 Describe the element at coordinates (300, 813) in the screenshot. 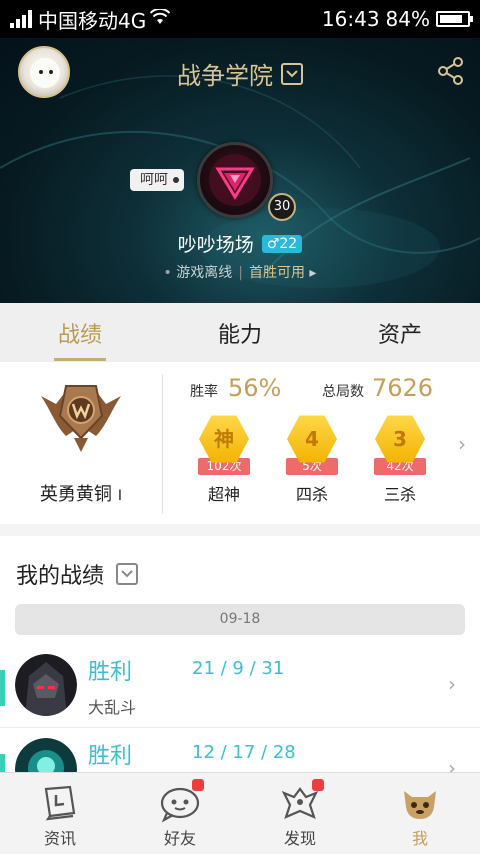

I see `nav-discover: 发现` at that location.